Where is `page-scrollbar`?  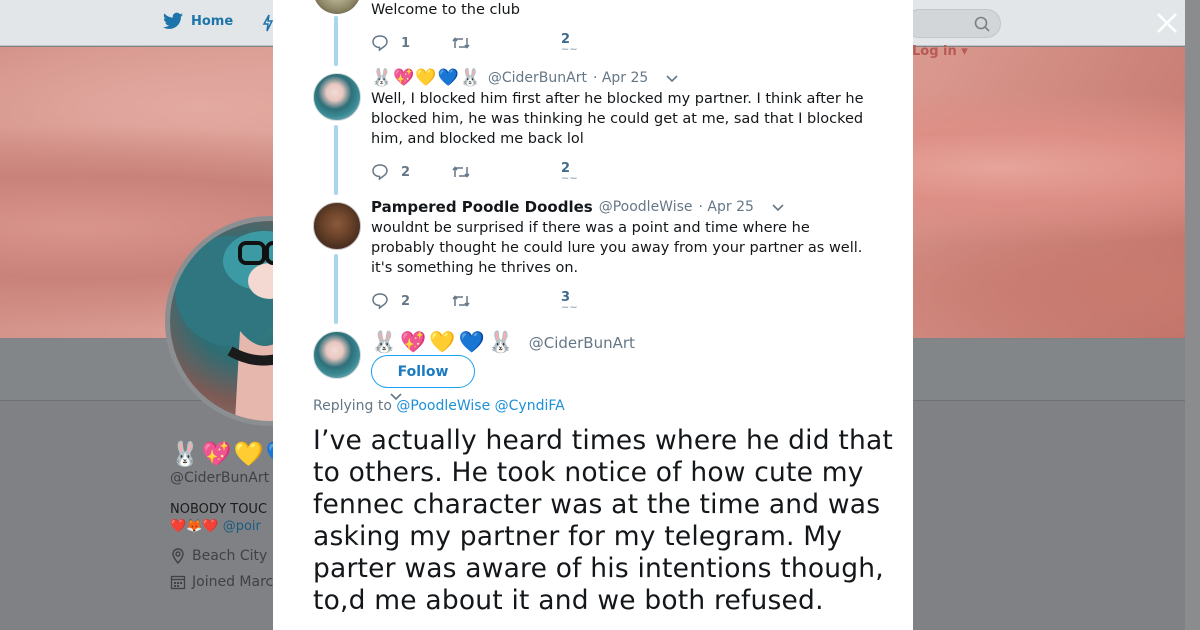
page-scrollbar is located at coordinates (1192, 315).